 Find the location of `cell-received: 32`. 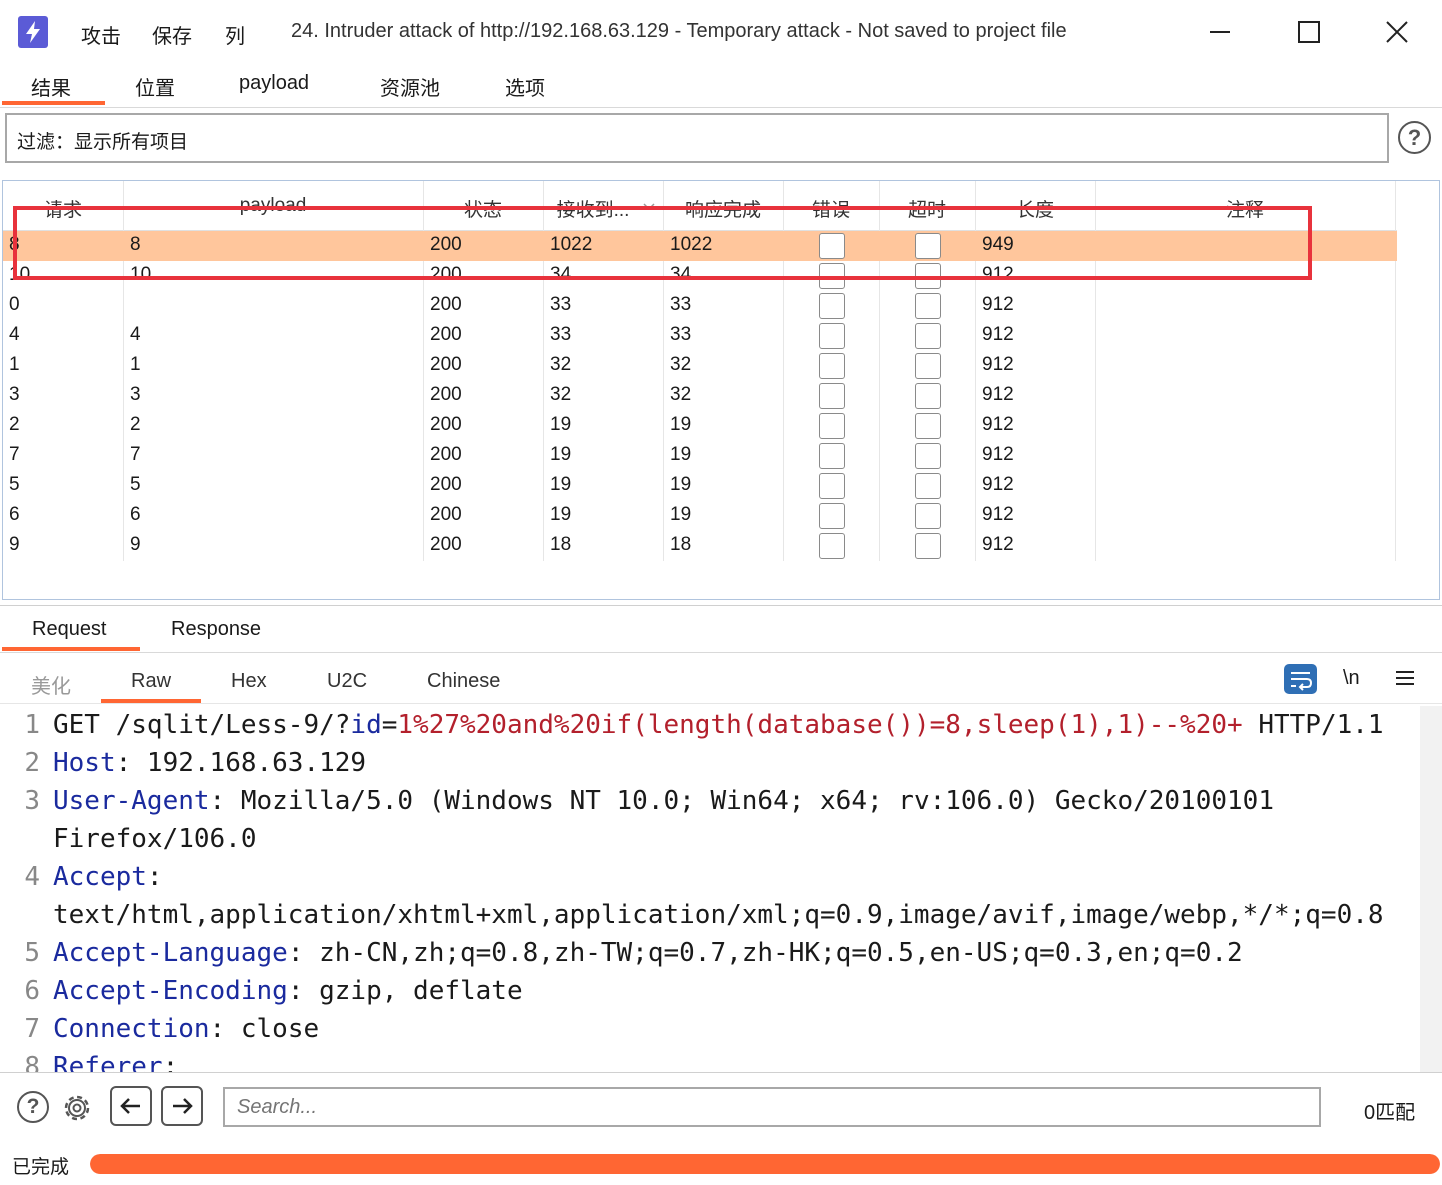

cell-received: 32 is located at coordinates (561, 394).